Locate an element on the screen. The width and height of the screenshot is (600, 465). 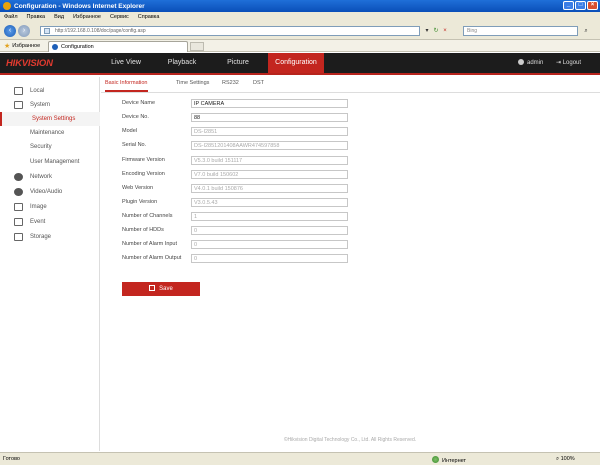
tab-time-settings: Time Settings is located at coordinates (192, 83).